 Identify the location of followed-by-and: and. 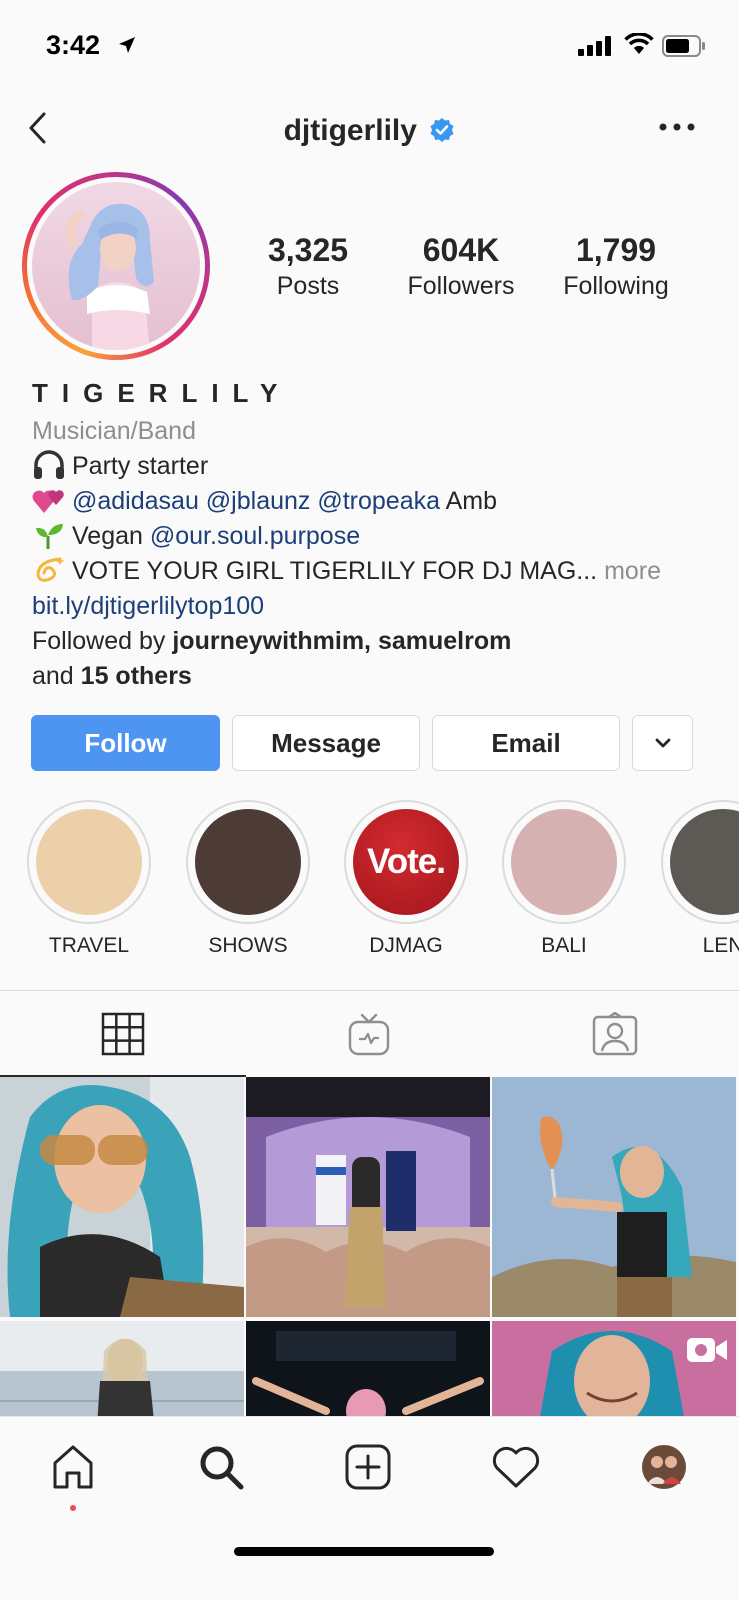
(53, 676).